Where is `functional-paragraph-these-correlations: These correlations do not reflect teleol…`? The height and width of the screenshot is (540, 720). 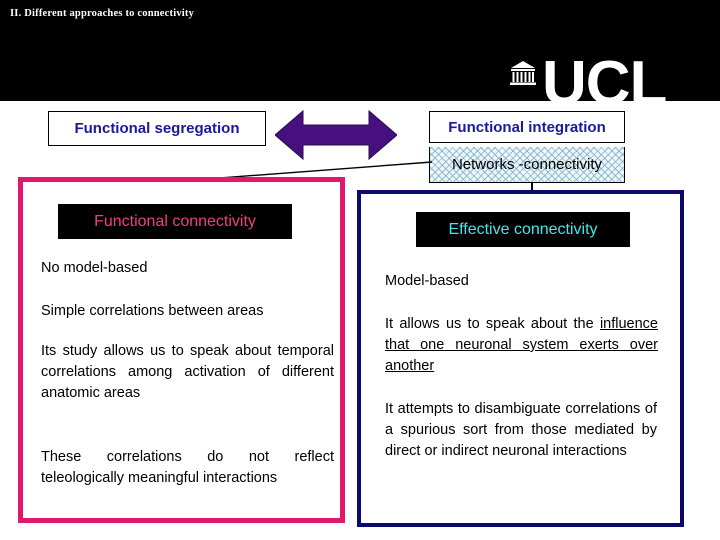 functional-paragraph-these-correlations: These correlations do not reflect teleol… is located at coordinates (187, 467).